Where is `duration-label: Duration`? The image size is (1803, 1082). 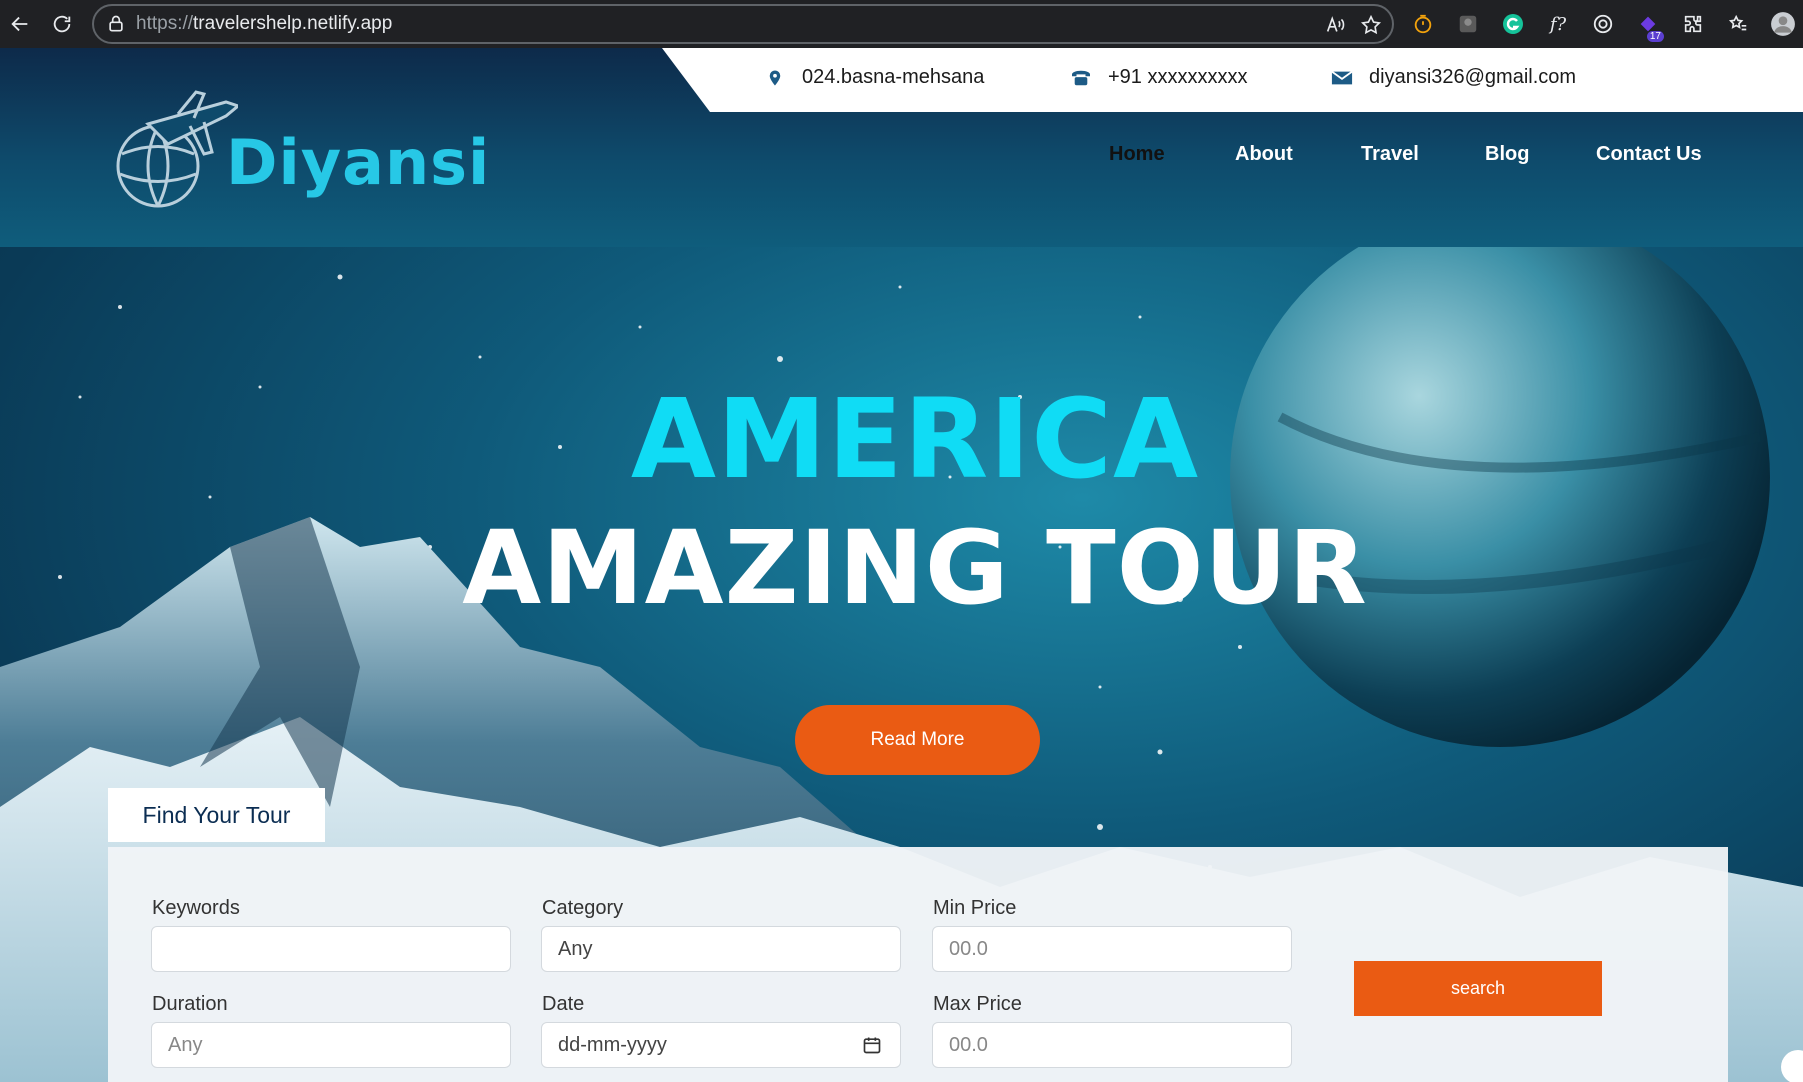 duration-label: Duration is located at coordinates (190, 1004).